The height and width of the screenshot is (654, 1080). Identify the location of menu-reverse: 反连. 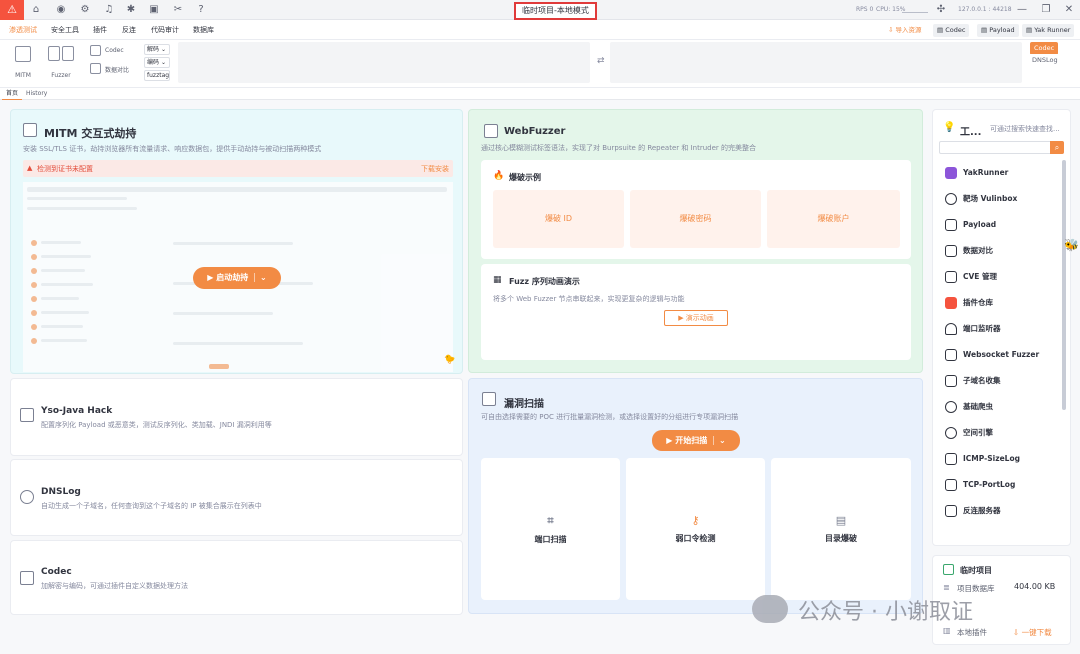
(129, 30).